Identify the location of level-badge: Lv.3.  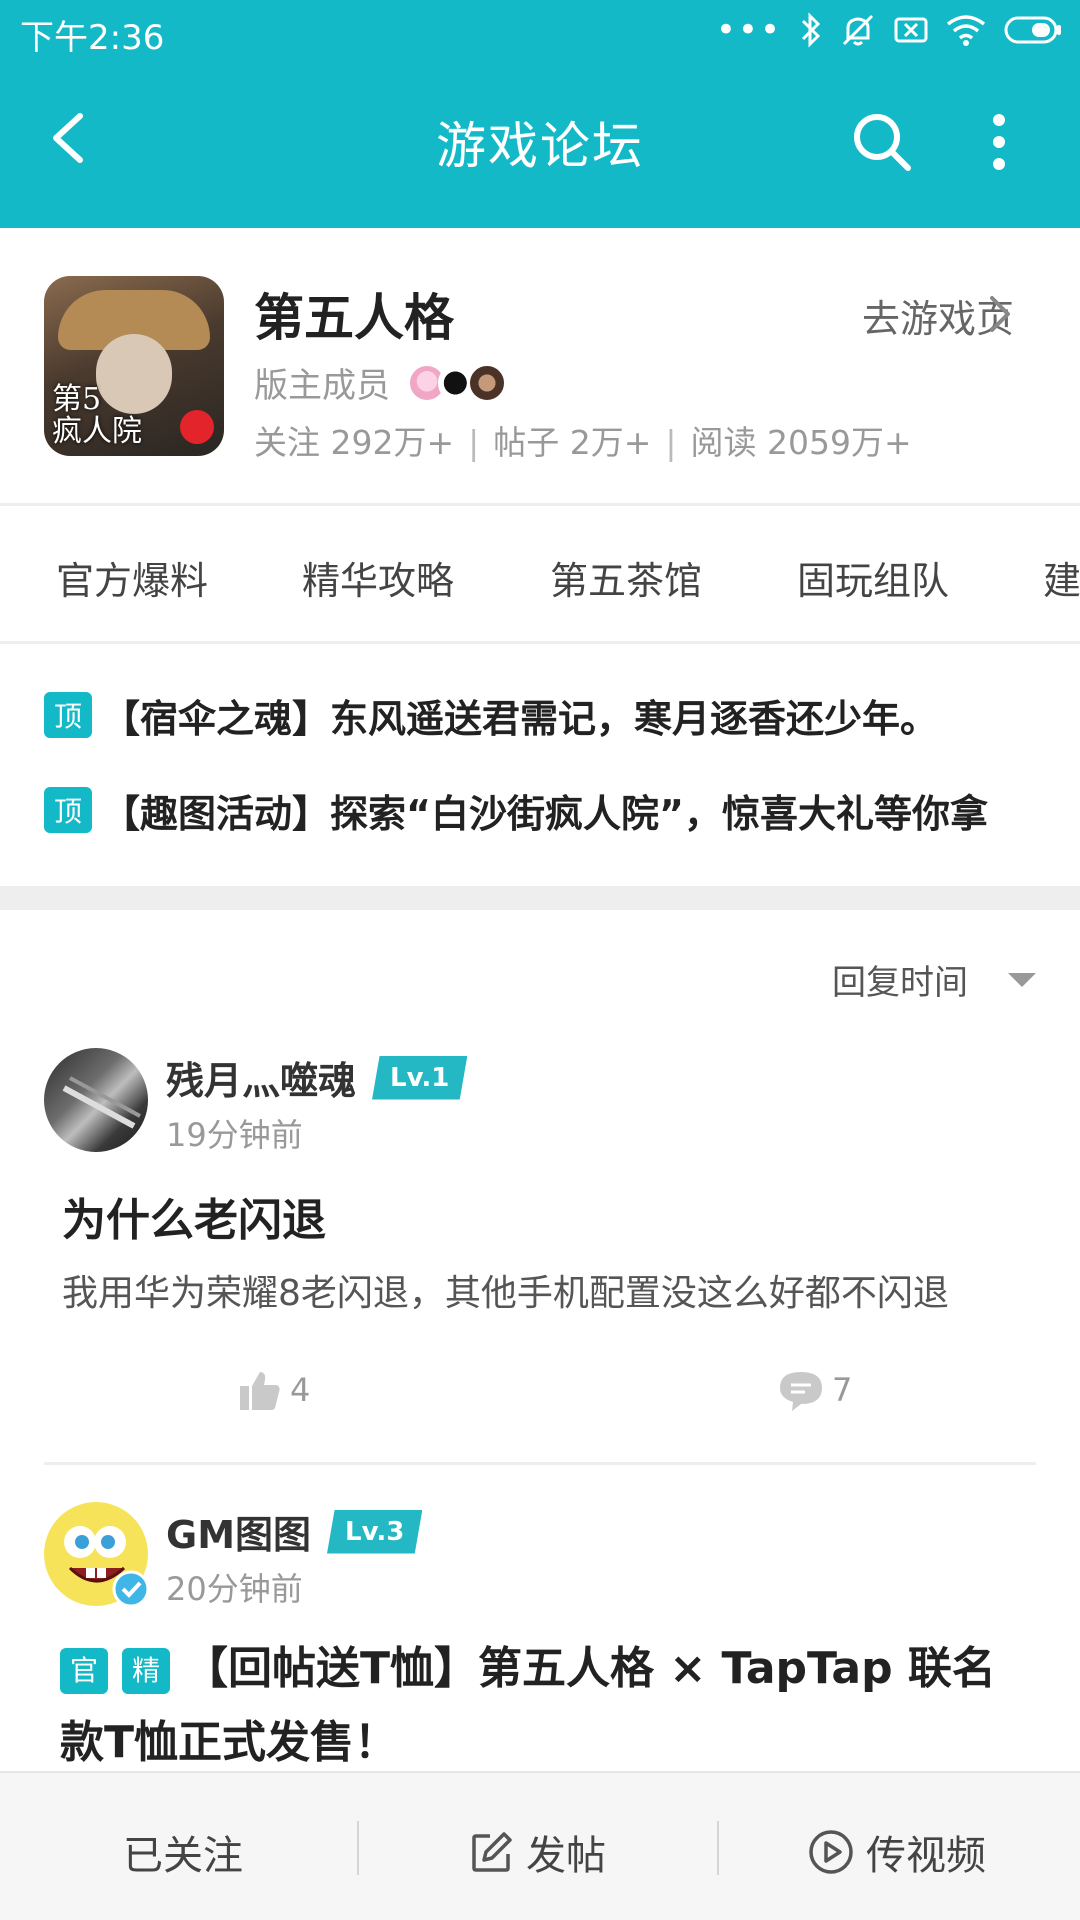
(375, 1531).